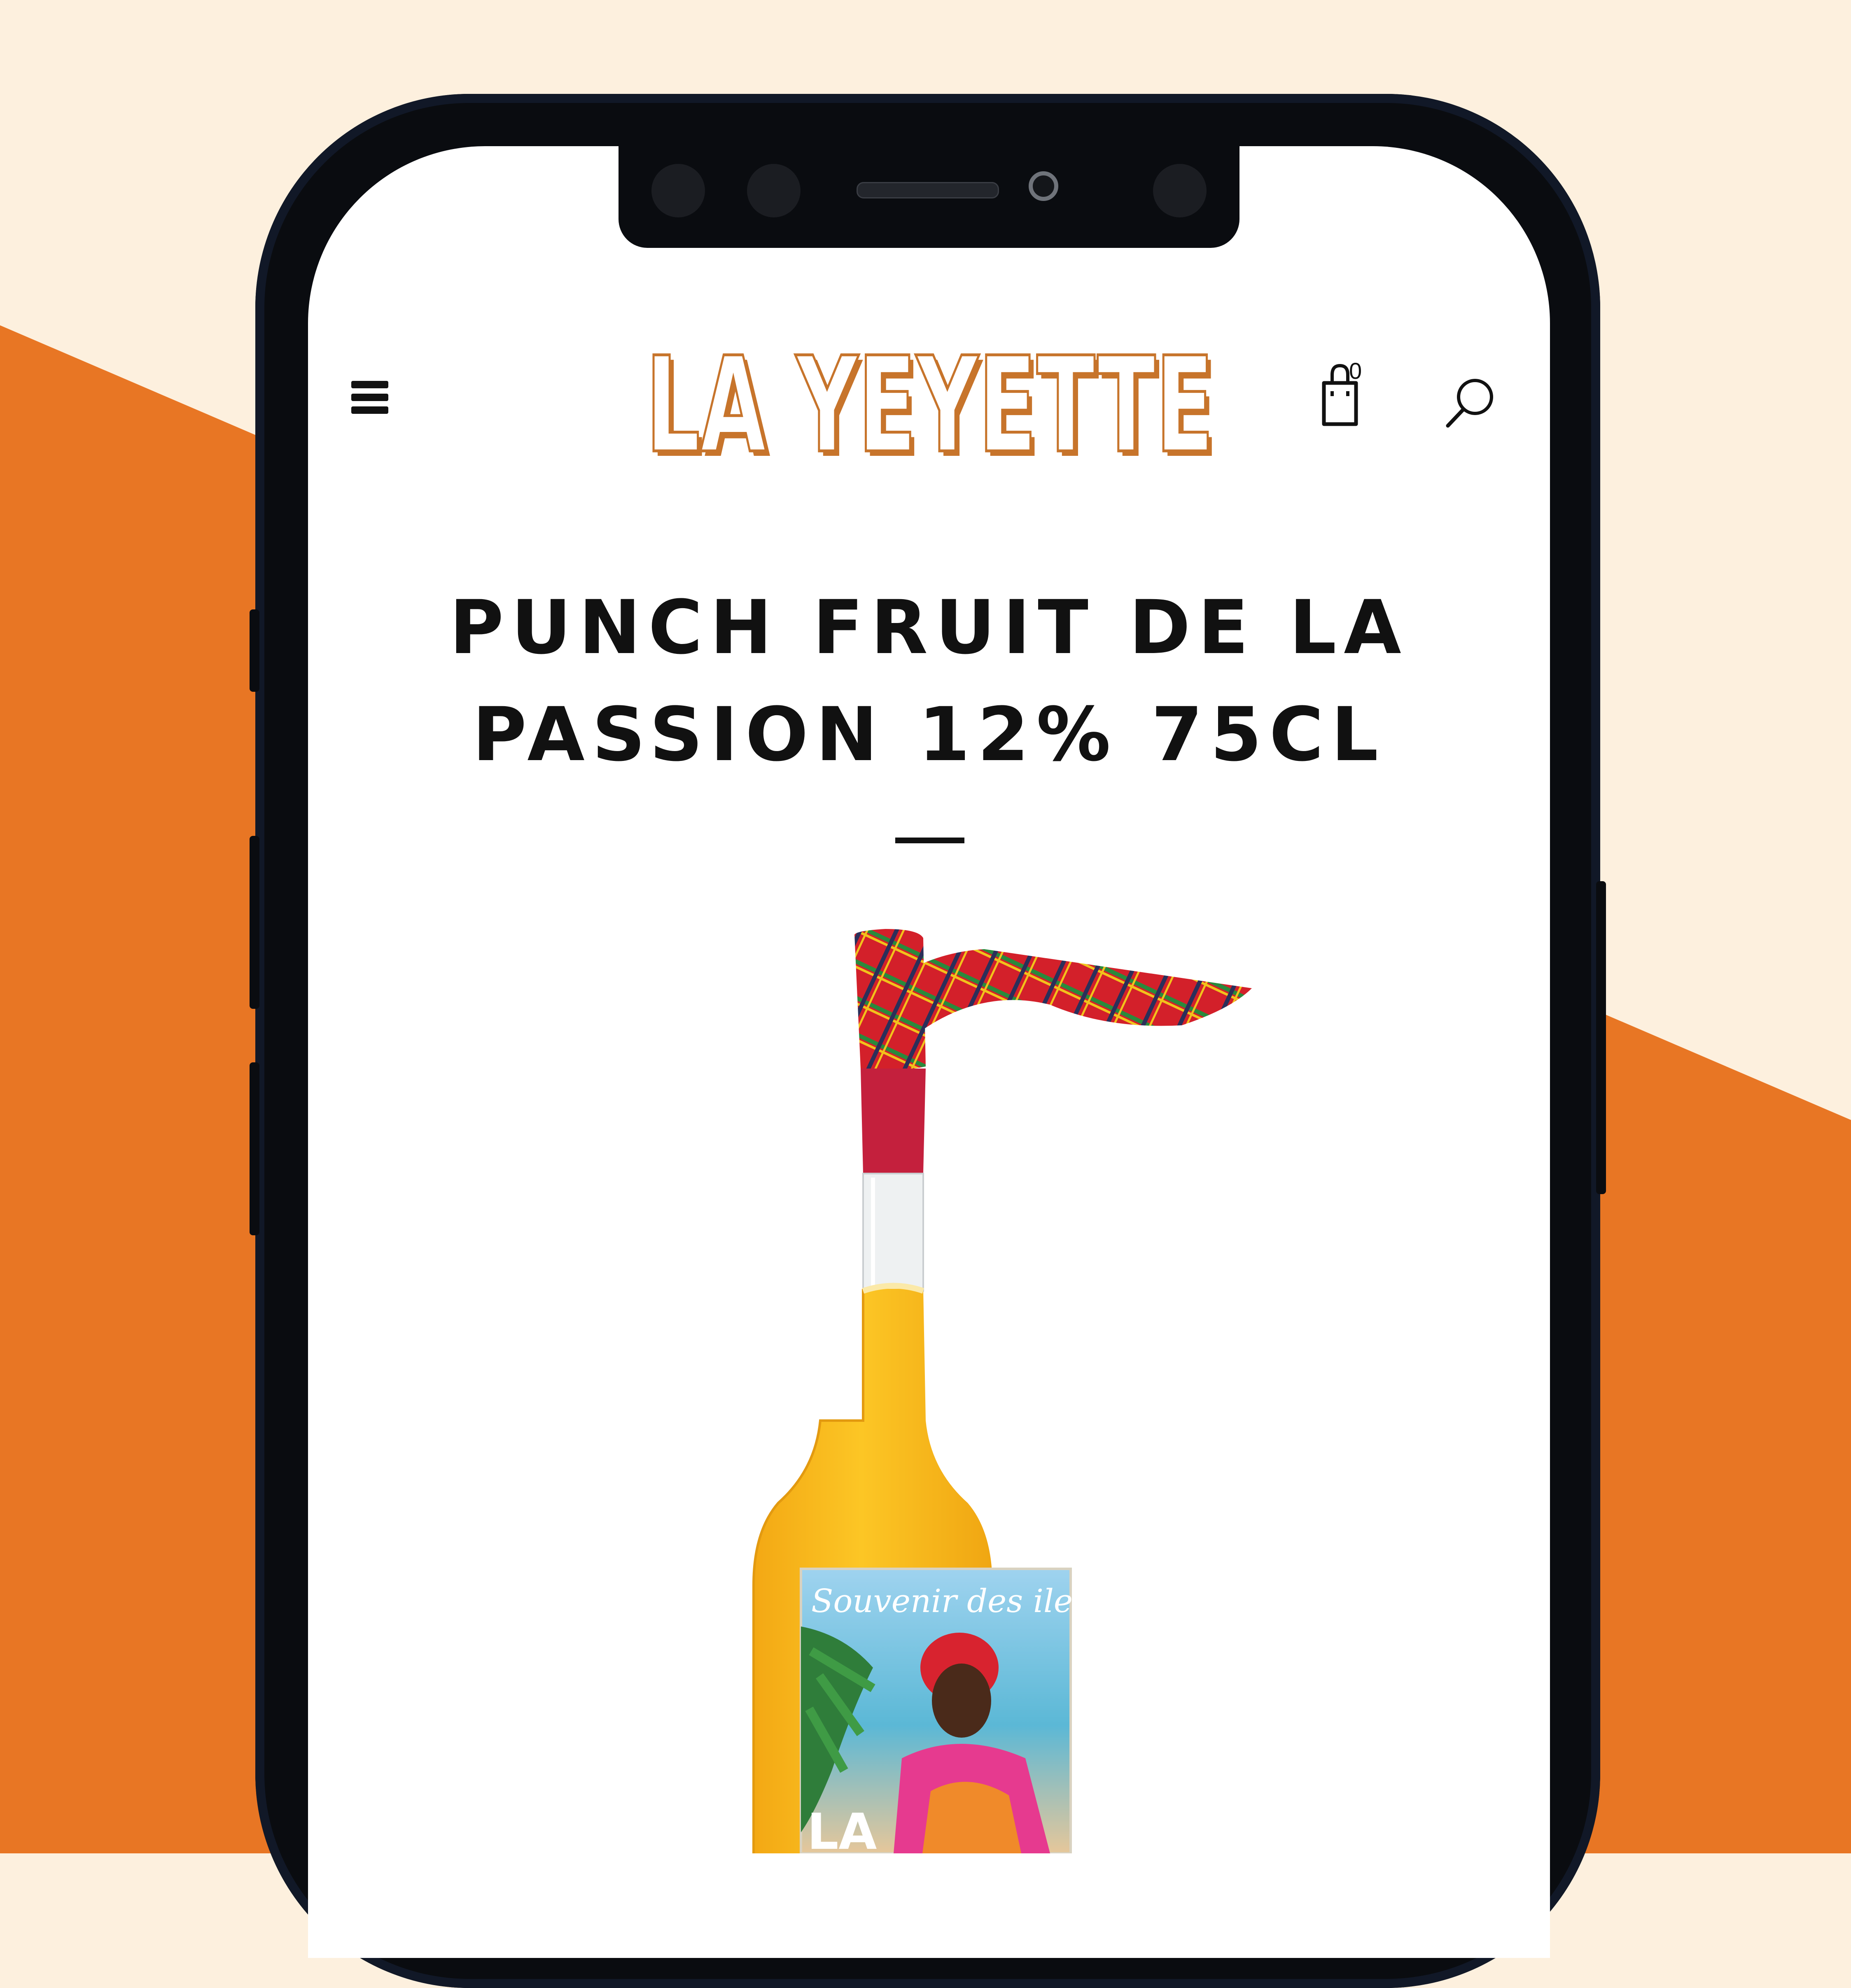 Image resolution: width=1851 pixels, height=1988 pixels. I want to click on product-title-line: PASSION 12% 75CL, so click(929, 735).